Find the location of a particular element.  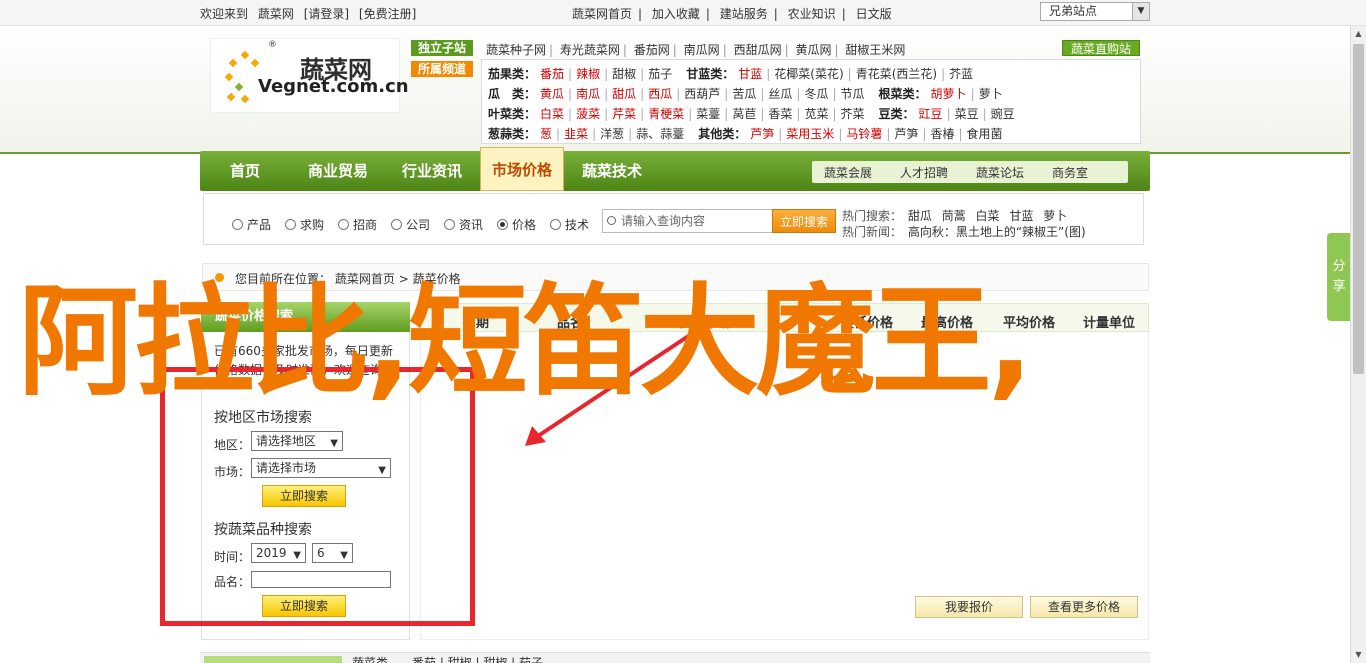

radio-label: 价格 is located at coordinates (524, 225).